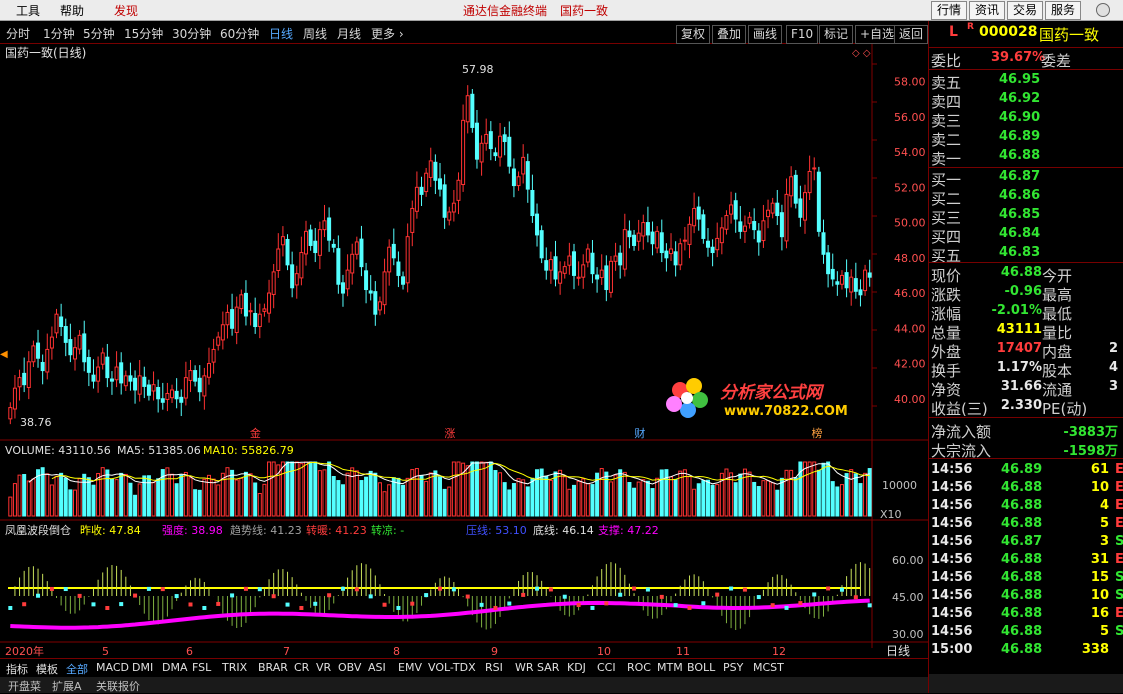  Describe the element at coordinates (99, 33) in the screenshot. I see `period-tab: 5分钟` at that location.